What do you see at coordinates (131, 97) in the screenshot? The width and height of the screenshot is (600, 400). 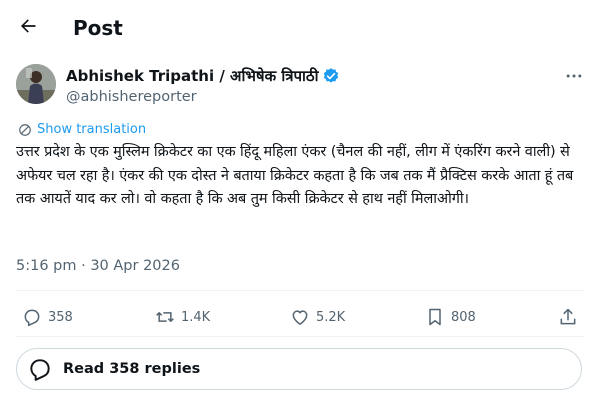 I see `author-handle: @abhishereporter` at bounding box center [131, 97].